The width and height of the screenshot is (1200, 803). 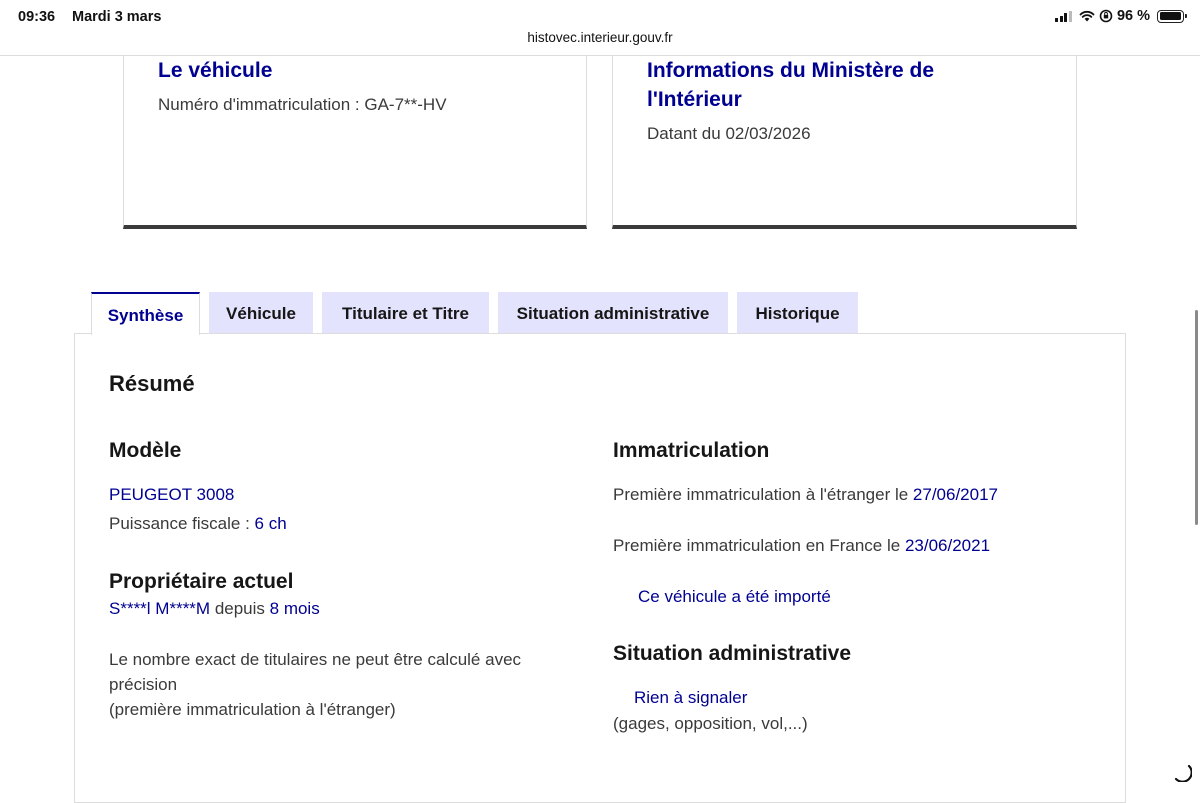 What do you see at coordinates (797, 313) in the screenshot?
I see `tab-historique: Historique` at bounding box center [797, 313].